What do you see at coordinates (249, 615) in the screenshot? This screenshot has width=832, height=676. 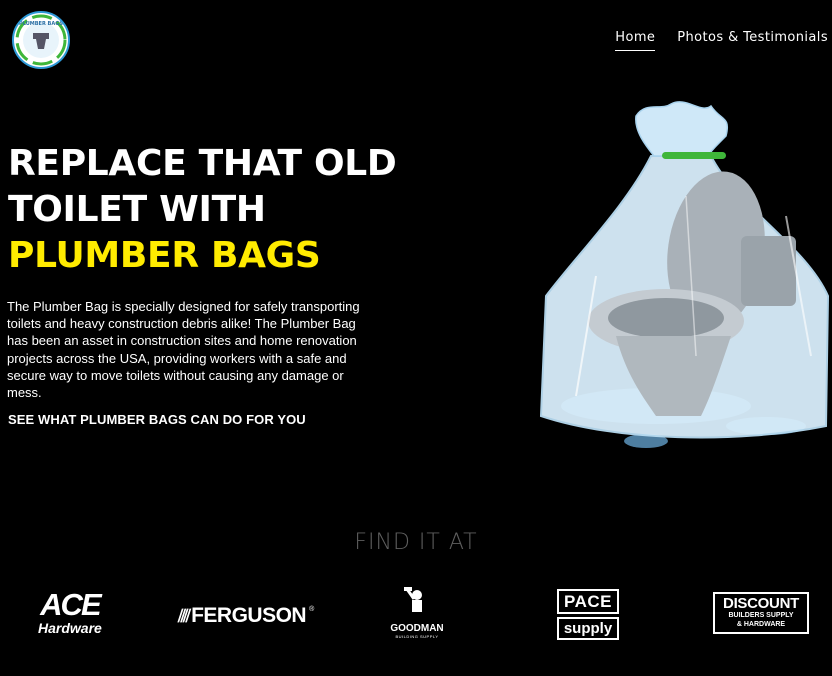 I see `ferguson-name: FERGUSON` at bounding box center [249, 615].